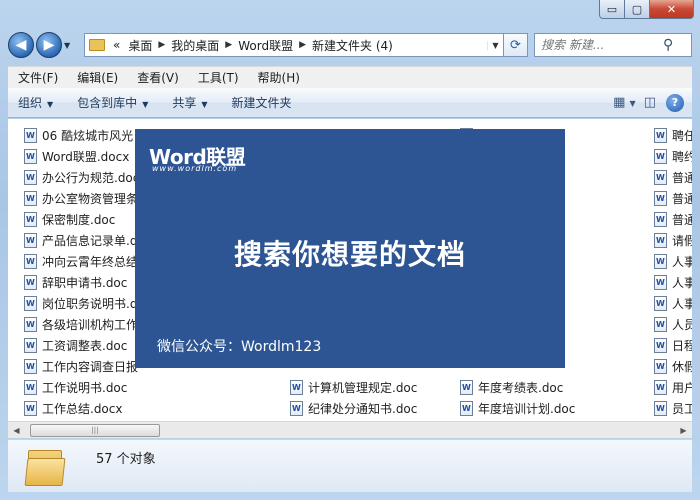 The width and height of the screenshot is (700, 500). Describe the element at coordinates (682, 304) in the screenshot. I see `file-name: 人事` at that location.